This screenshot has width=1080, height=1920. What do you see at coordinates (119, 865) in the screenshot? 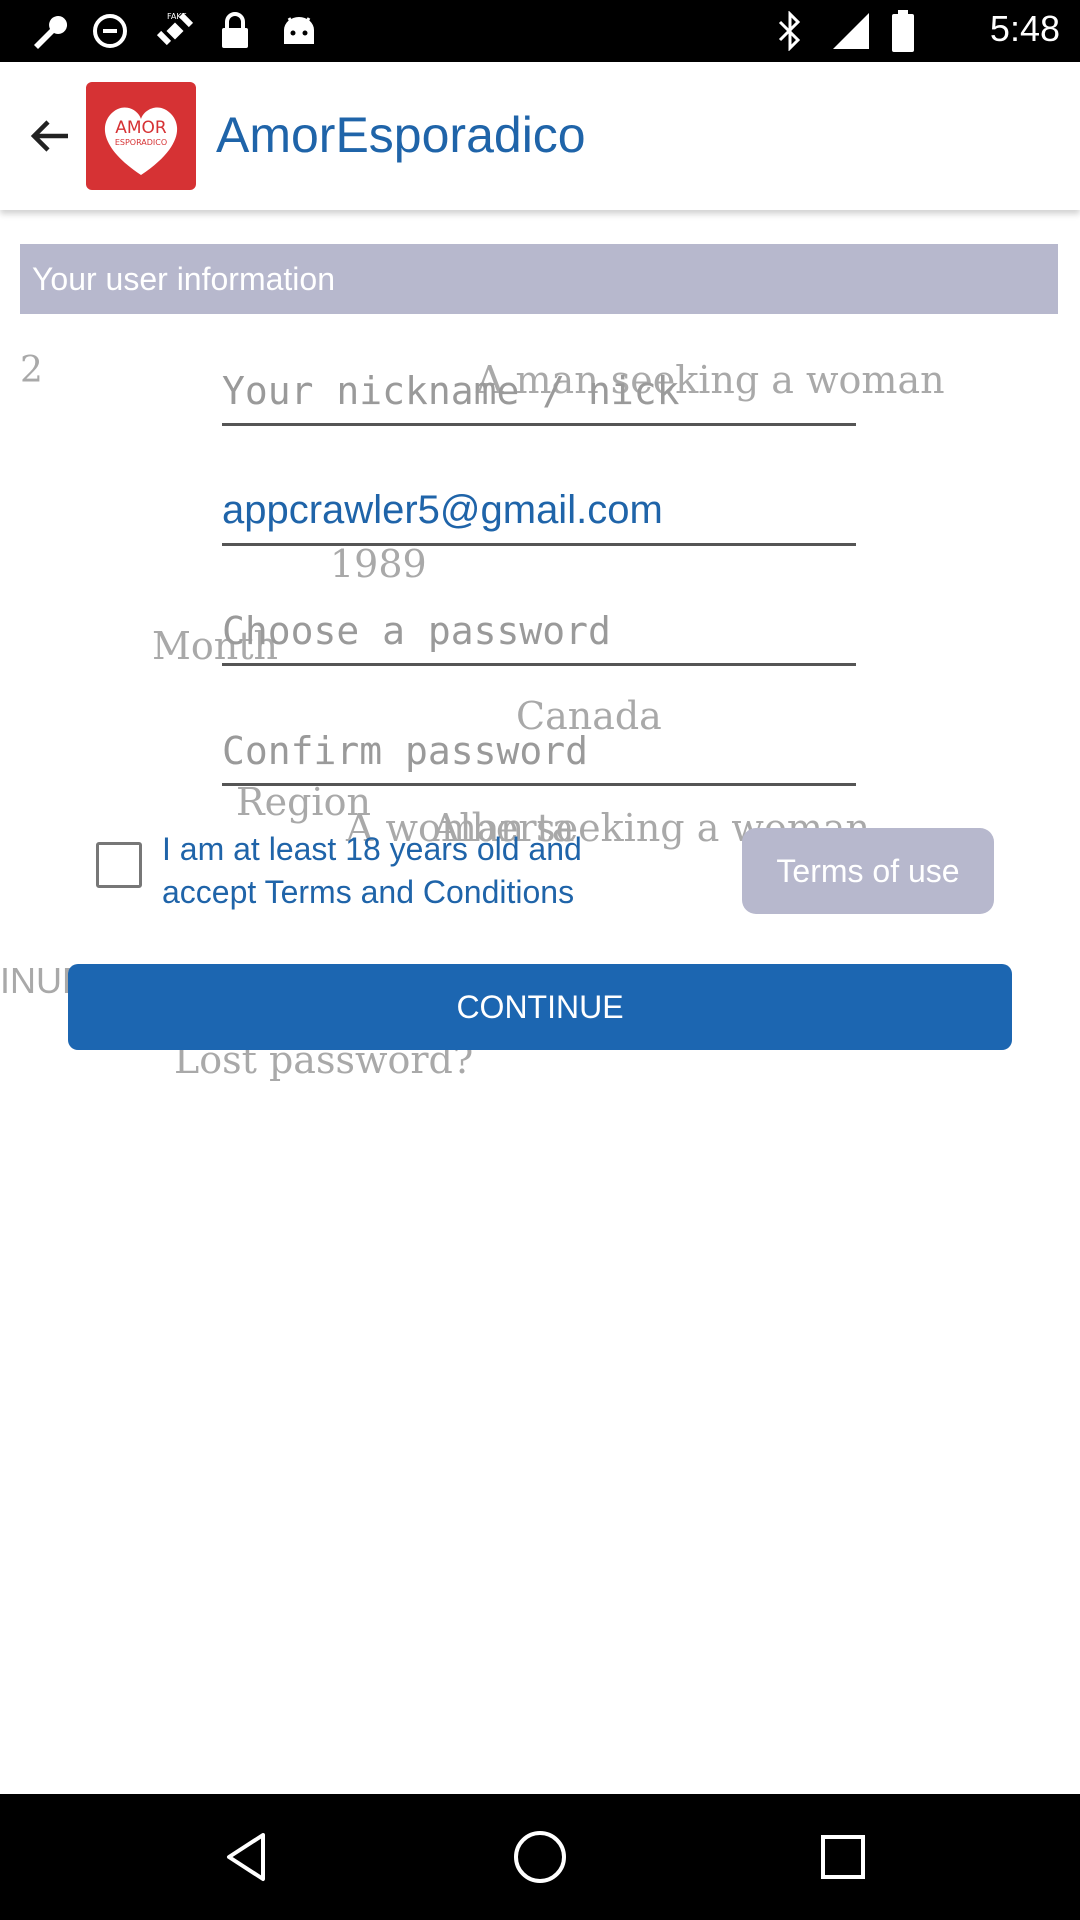
I see `terms-checkbox` at bounding box center [119, 865].